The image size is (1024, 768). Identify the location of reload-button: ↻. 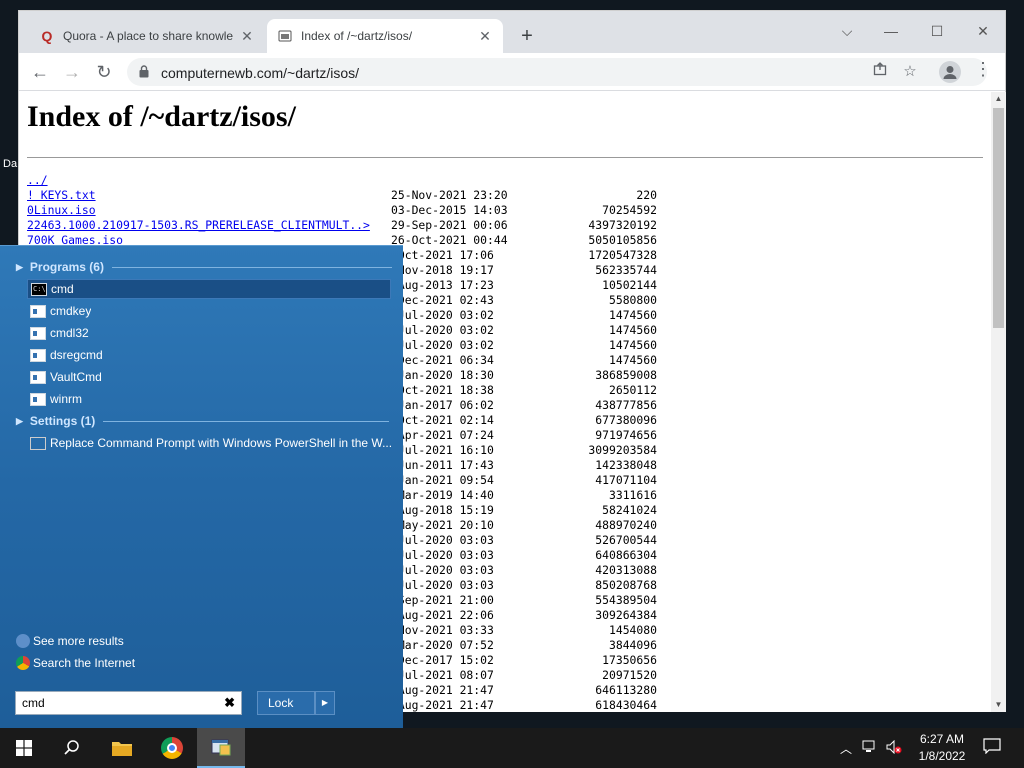
(104, 72).